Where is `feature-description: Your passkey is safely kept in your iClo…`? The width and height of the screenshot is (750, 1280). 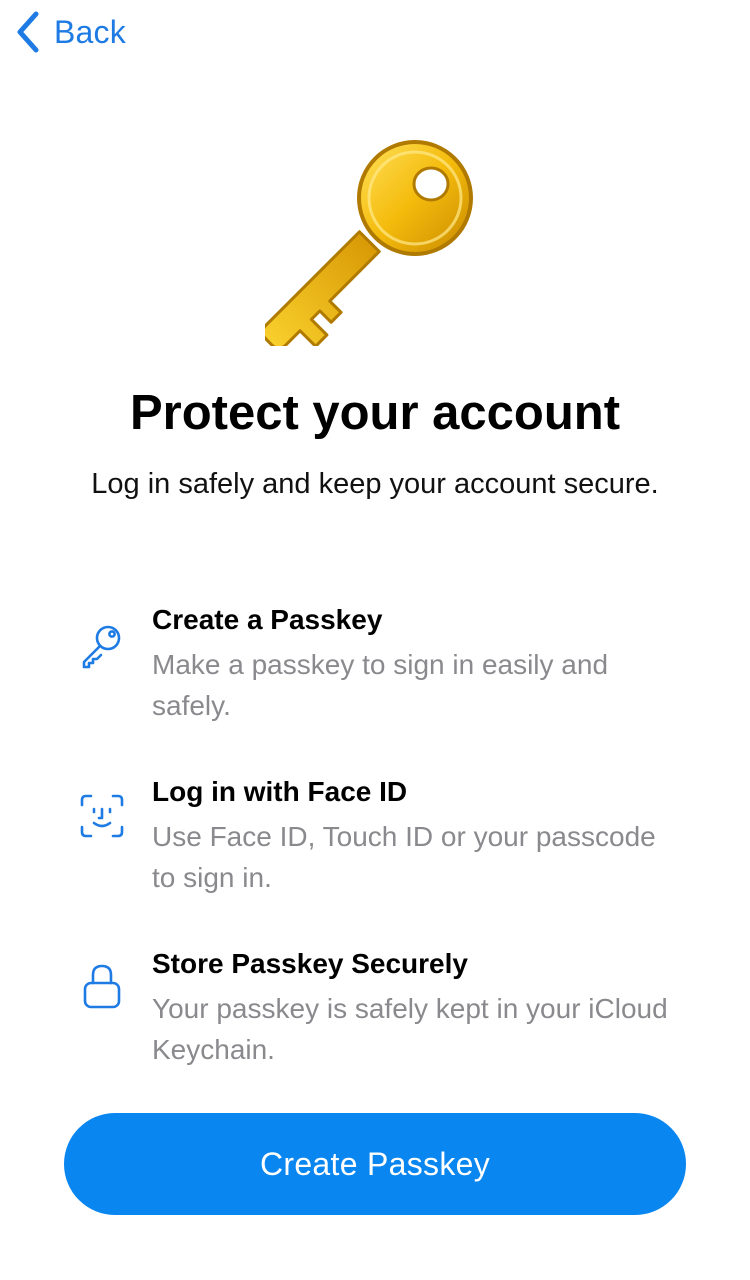 feature-description: Your passkey is safely kept in your iClo… is located at coordinates (410, 1029).